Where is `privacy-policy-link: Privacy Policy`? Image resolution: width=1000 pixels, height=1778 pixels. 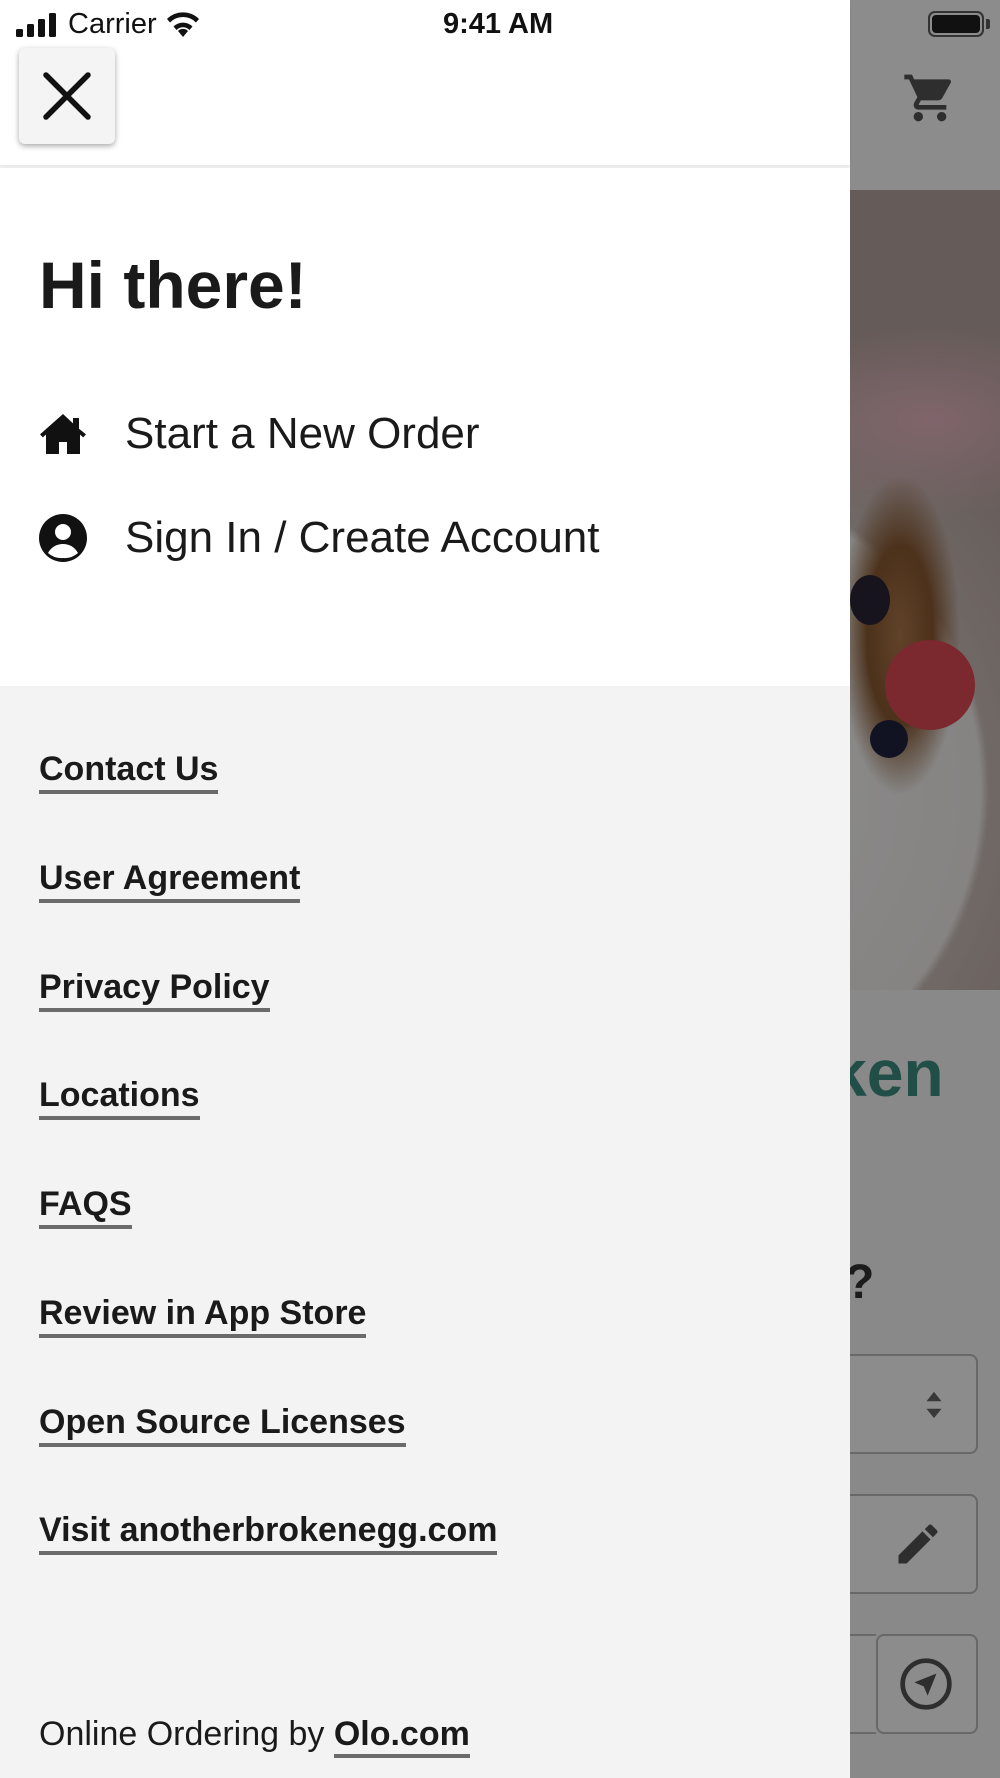
privacy-policy-link: Privacy Policy is located at coordinates (154, 990).